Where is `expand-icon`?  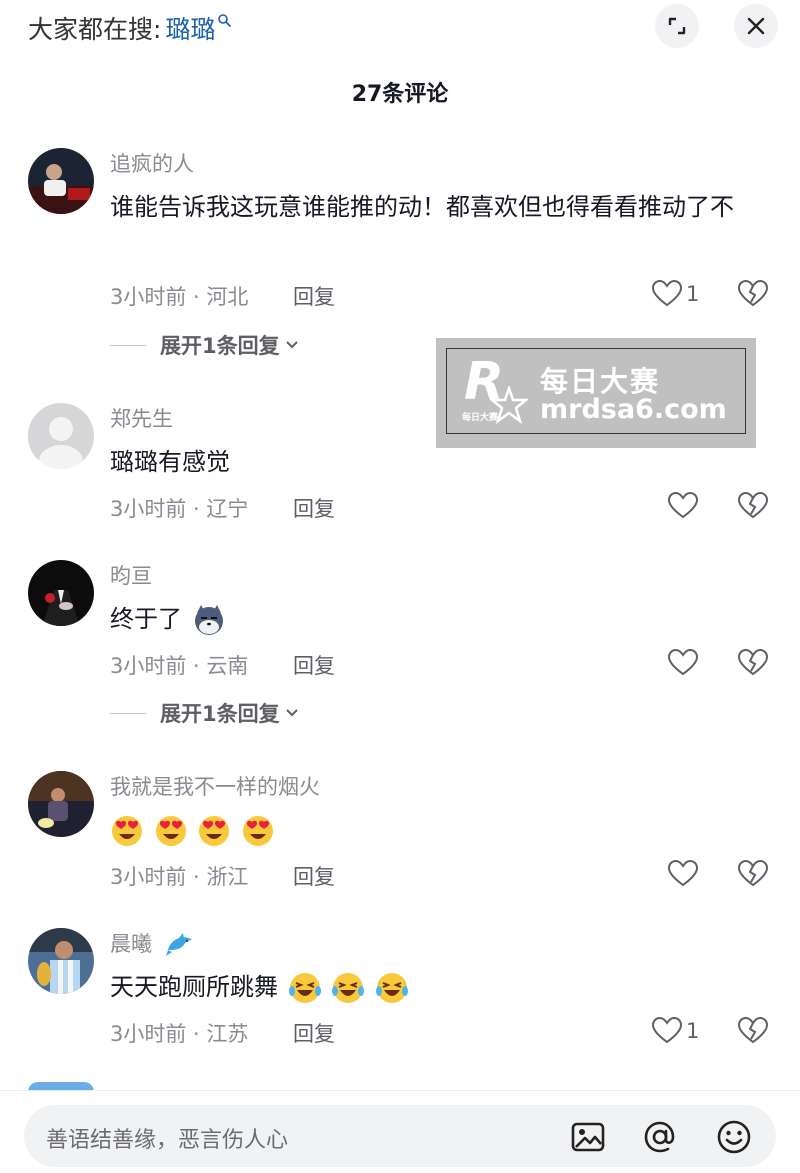
expand-icon is located at coordinates (677, 26).